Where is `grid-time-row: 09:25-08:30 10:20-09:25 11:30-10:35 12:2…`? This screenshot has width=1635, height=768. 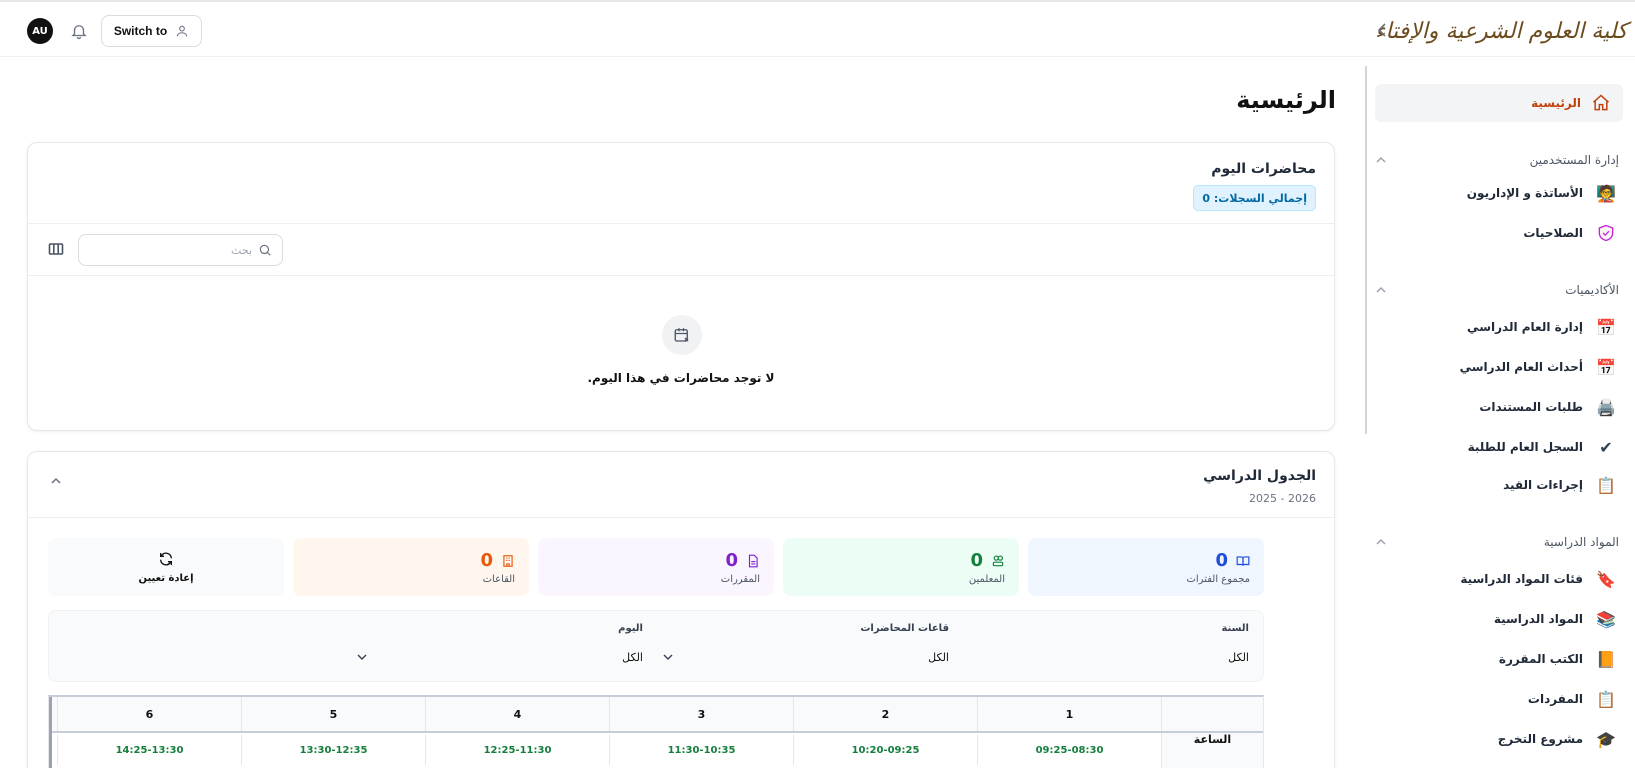 grid-time-row: 09:25-08:30 10:20-09:25 11:30-10:35 12:2… is located at coordinates (656, 750).